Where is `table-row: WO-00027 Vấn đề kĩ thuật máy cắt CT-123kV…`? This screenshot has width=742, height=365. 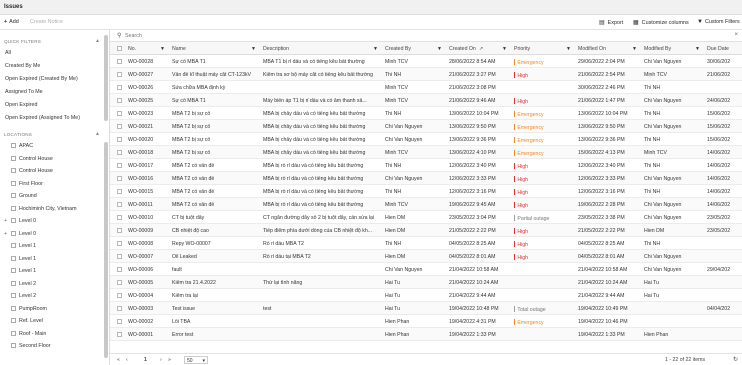
table-row: WO-00027 Vấn đề kĩ thuật máy cắt CT-123kV… is located at coordinates (426, 74).